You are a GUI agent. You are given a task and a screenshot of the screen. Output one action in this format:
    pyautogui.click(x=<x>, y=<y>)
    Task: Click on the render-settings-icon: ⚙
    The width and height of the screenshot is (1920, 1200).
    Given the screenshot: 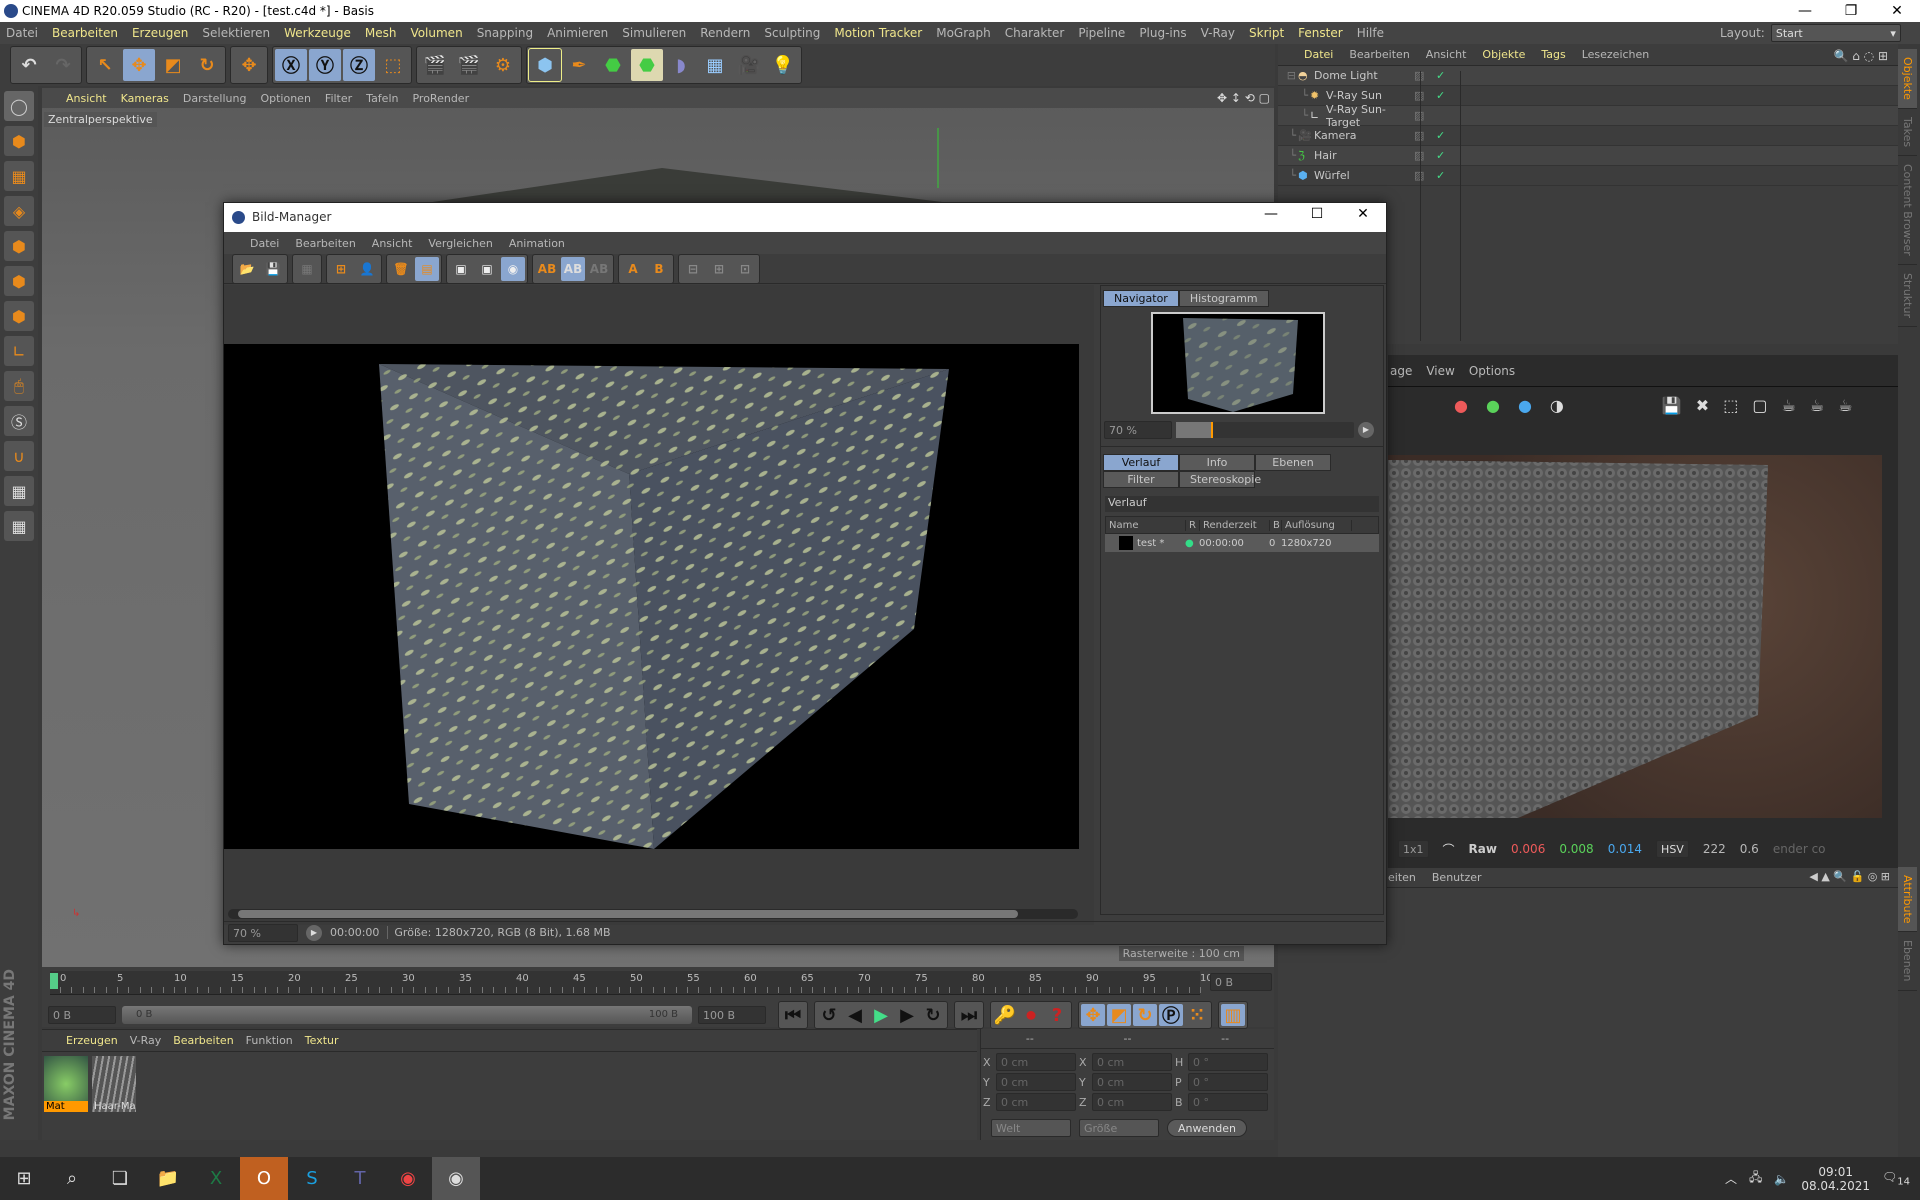 What is the action you would take?
    pyautogui.click(x=503, y=65)
    